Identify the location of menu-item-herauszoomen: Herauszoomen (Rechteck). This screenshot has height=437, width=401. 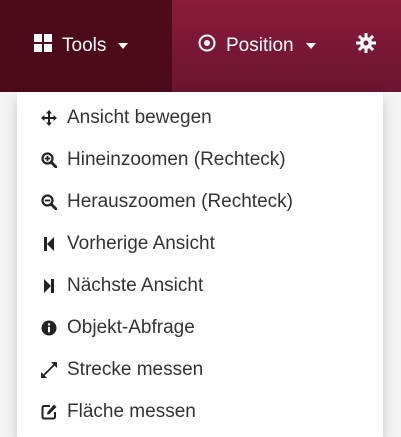
(200, 202).